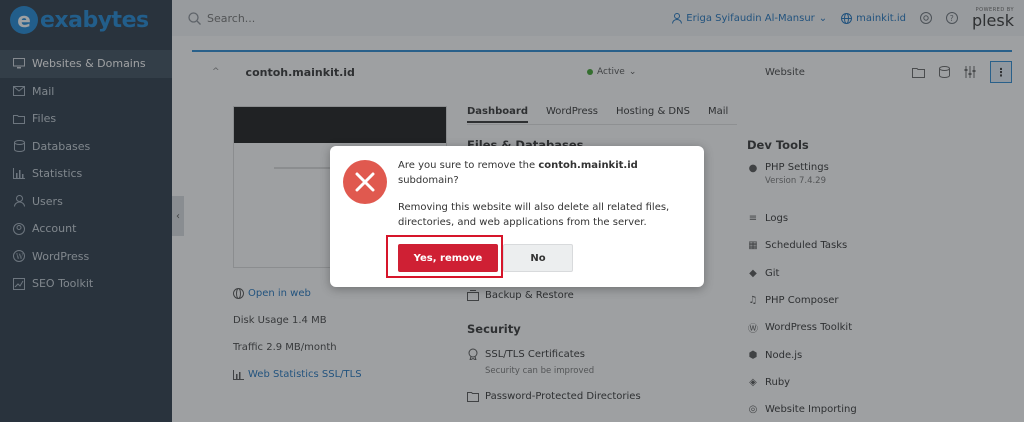 The width and height of the screenshot is (1024, 422). Describe the element at coordinates (448, 258) in the screenshot. I see `yes-remove-button: Yes, remove` at that location.